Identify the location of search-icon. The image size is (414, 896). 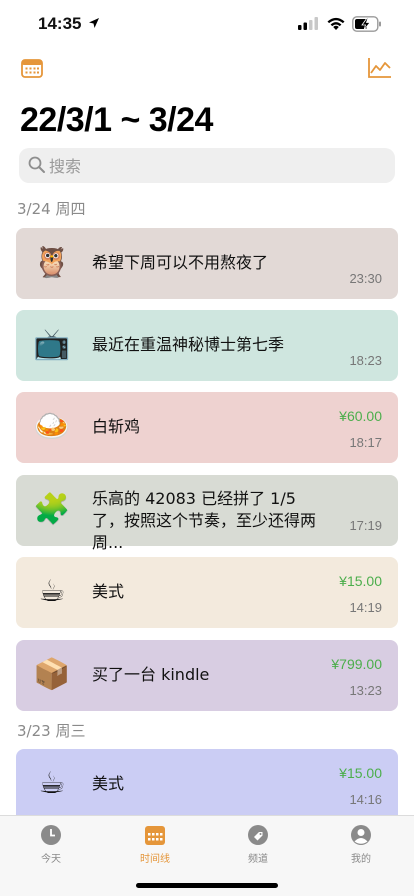
(36, 164).